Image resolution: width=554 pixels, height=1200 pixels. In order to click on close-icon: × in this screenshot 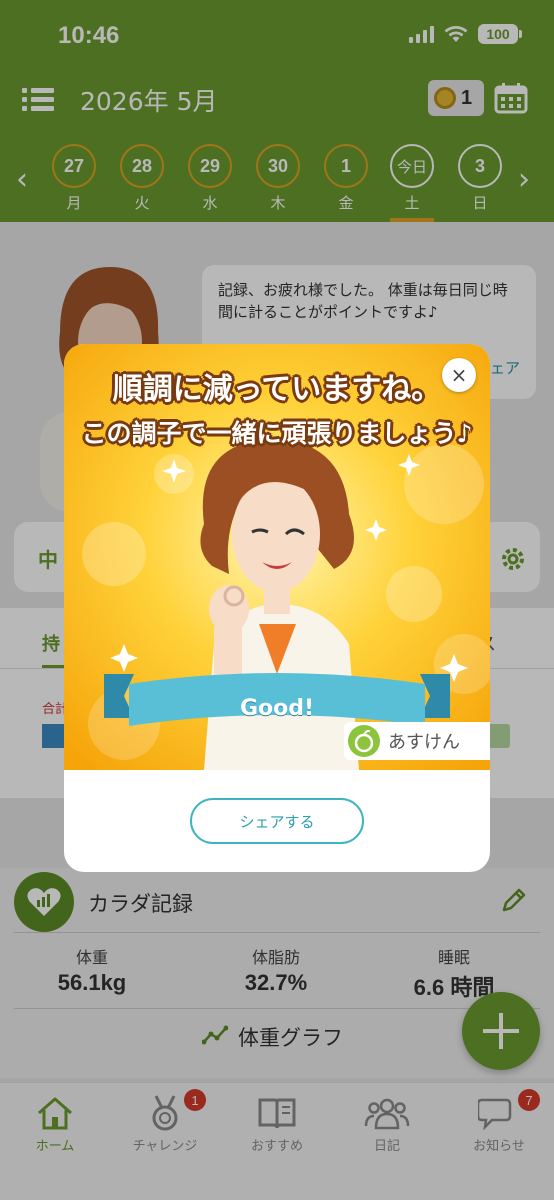, I will do `click(459, 375)`.